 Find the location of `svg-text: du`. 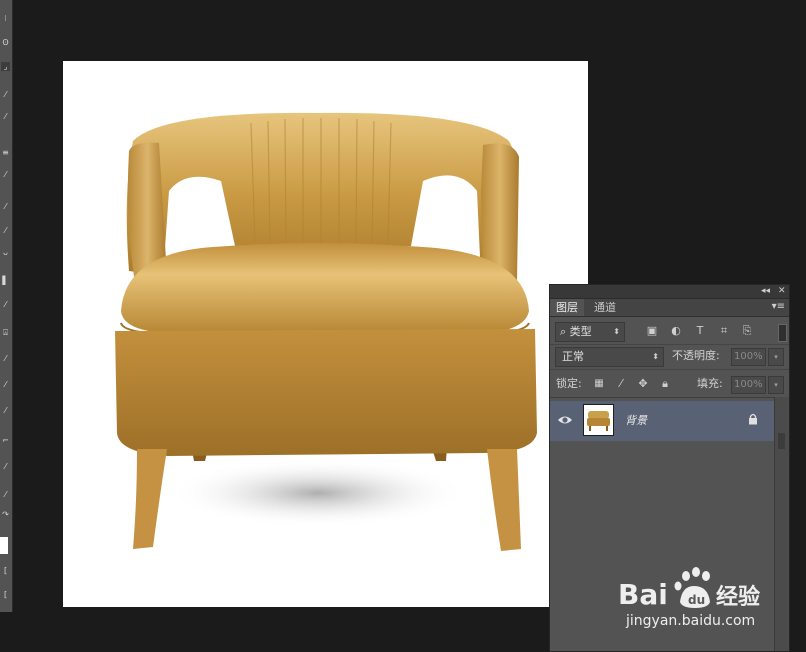

svg-text: du is located at coordinates (696, 600).